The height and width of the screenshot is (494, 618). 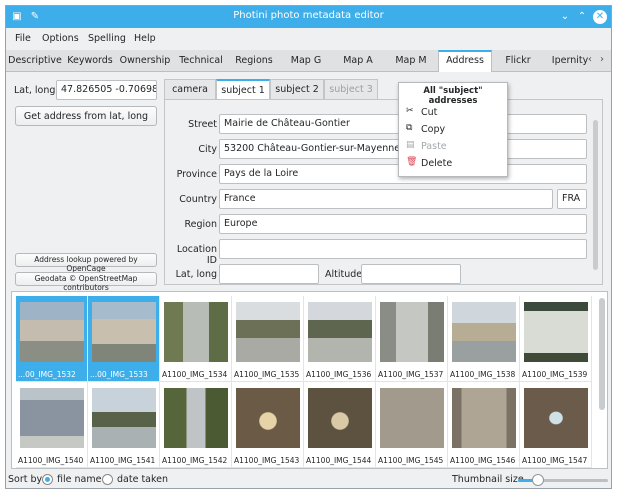 What do you see at coordinates (582, 17) in the screenshot?
I see `maximize-icon: ⌃` at bounding box center [582, 17].